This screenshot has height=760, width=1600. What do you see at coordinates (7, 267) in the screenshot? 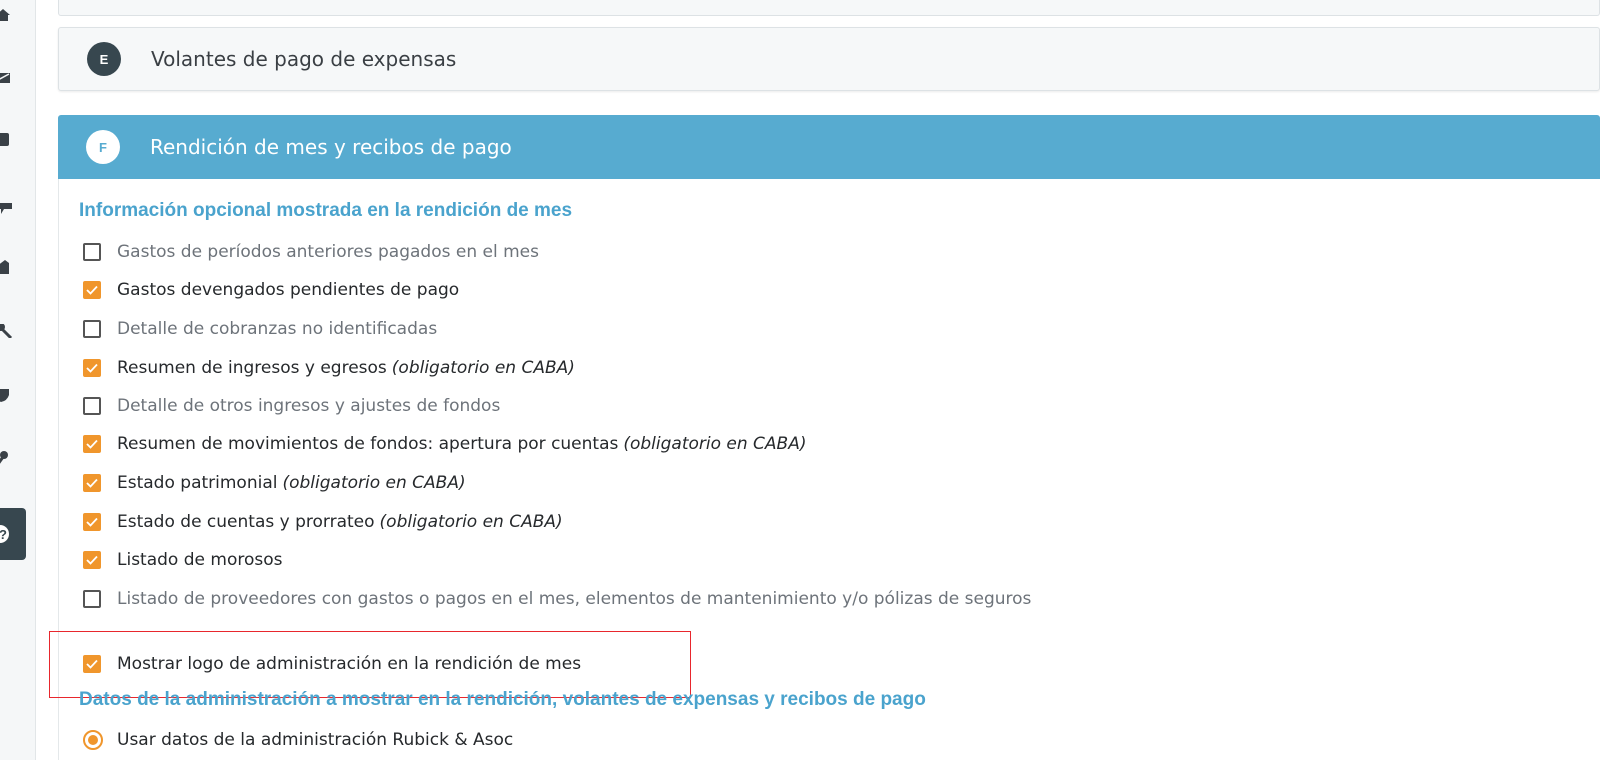
I see `building-icon` at bounding box center [7, 267].